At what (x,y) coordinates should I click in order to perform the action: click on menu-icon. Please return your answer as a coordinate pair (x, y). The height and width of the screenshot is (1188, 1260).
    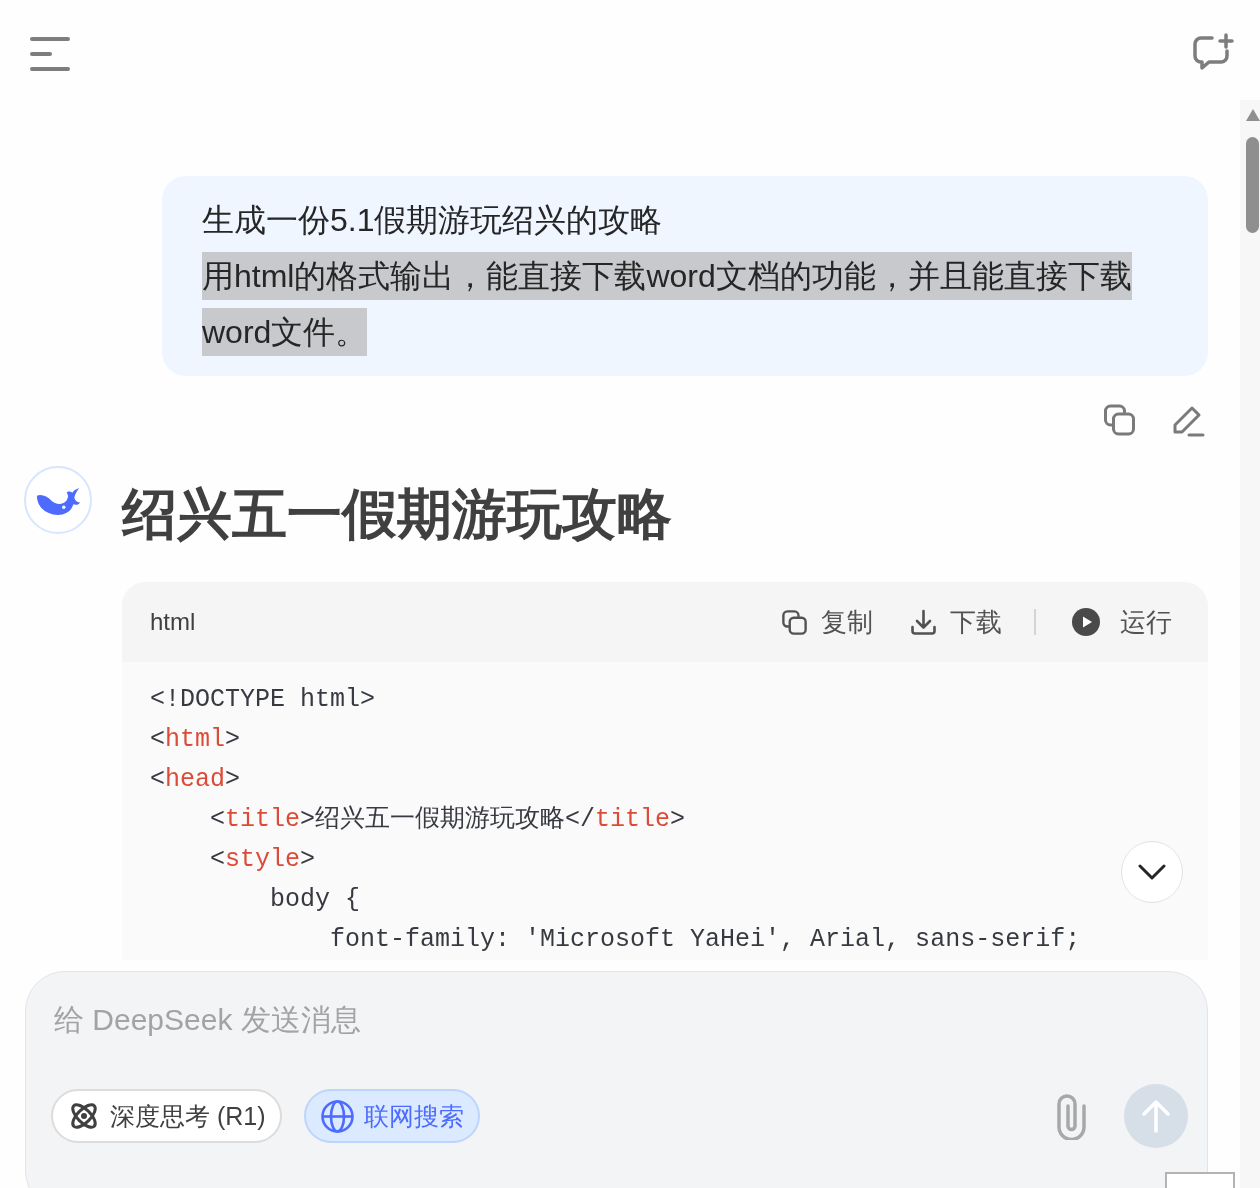
    Looking at the image, I should click on (50, 54).